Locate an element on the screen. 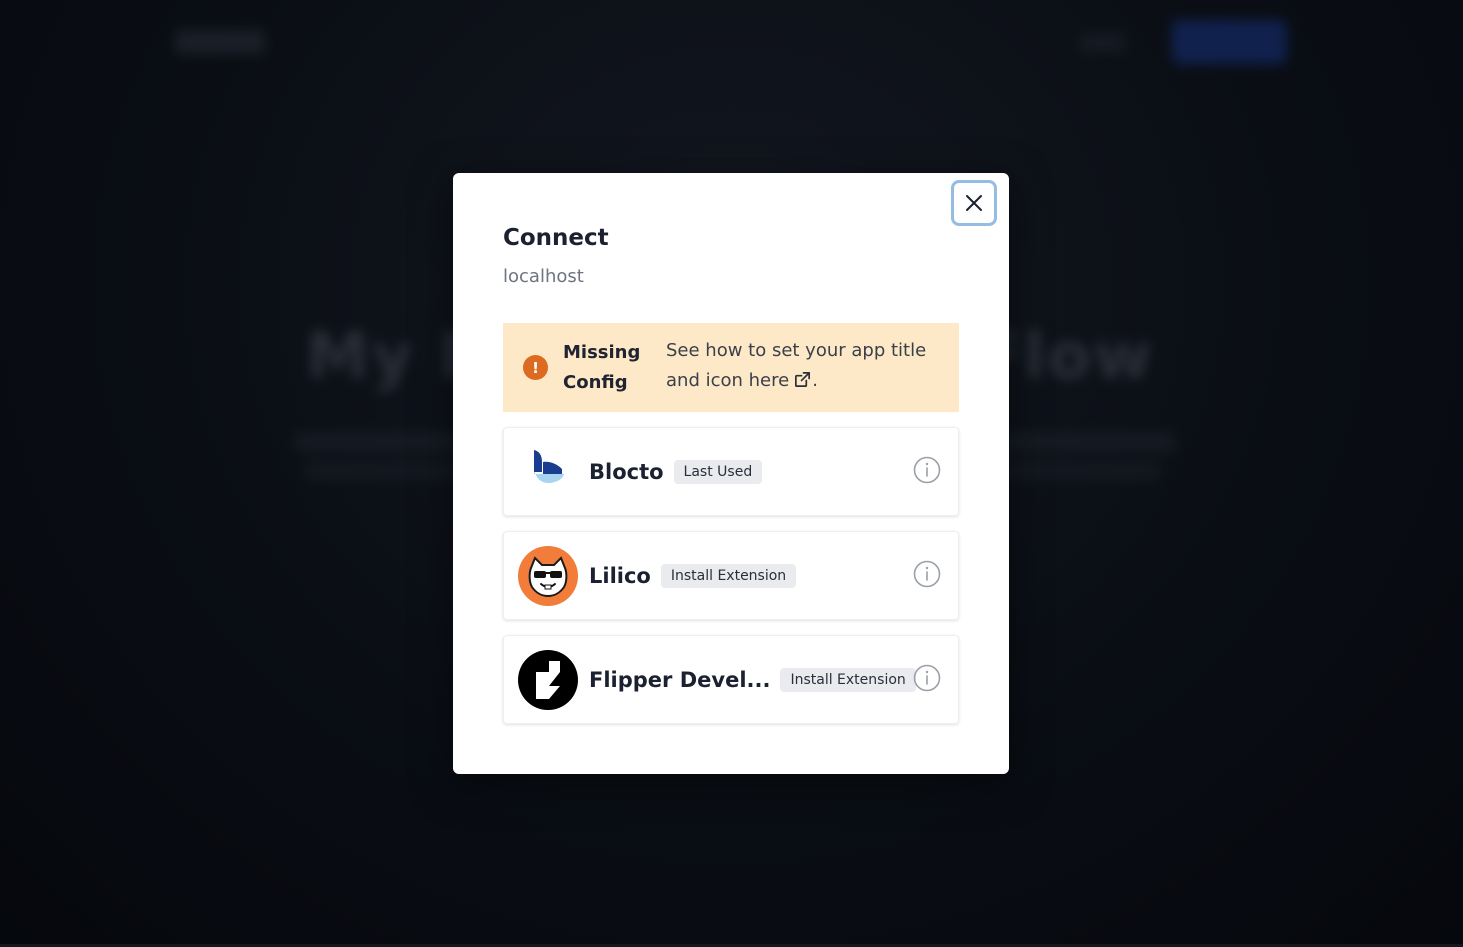  modal-subtitle: localhost is located at coordinates (543, 276).